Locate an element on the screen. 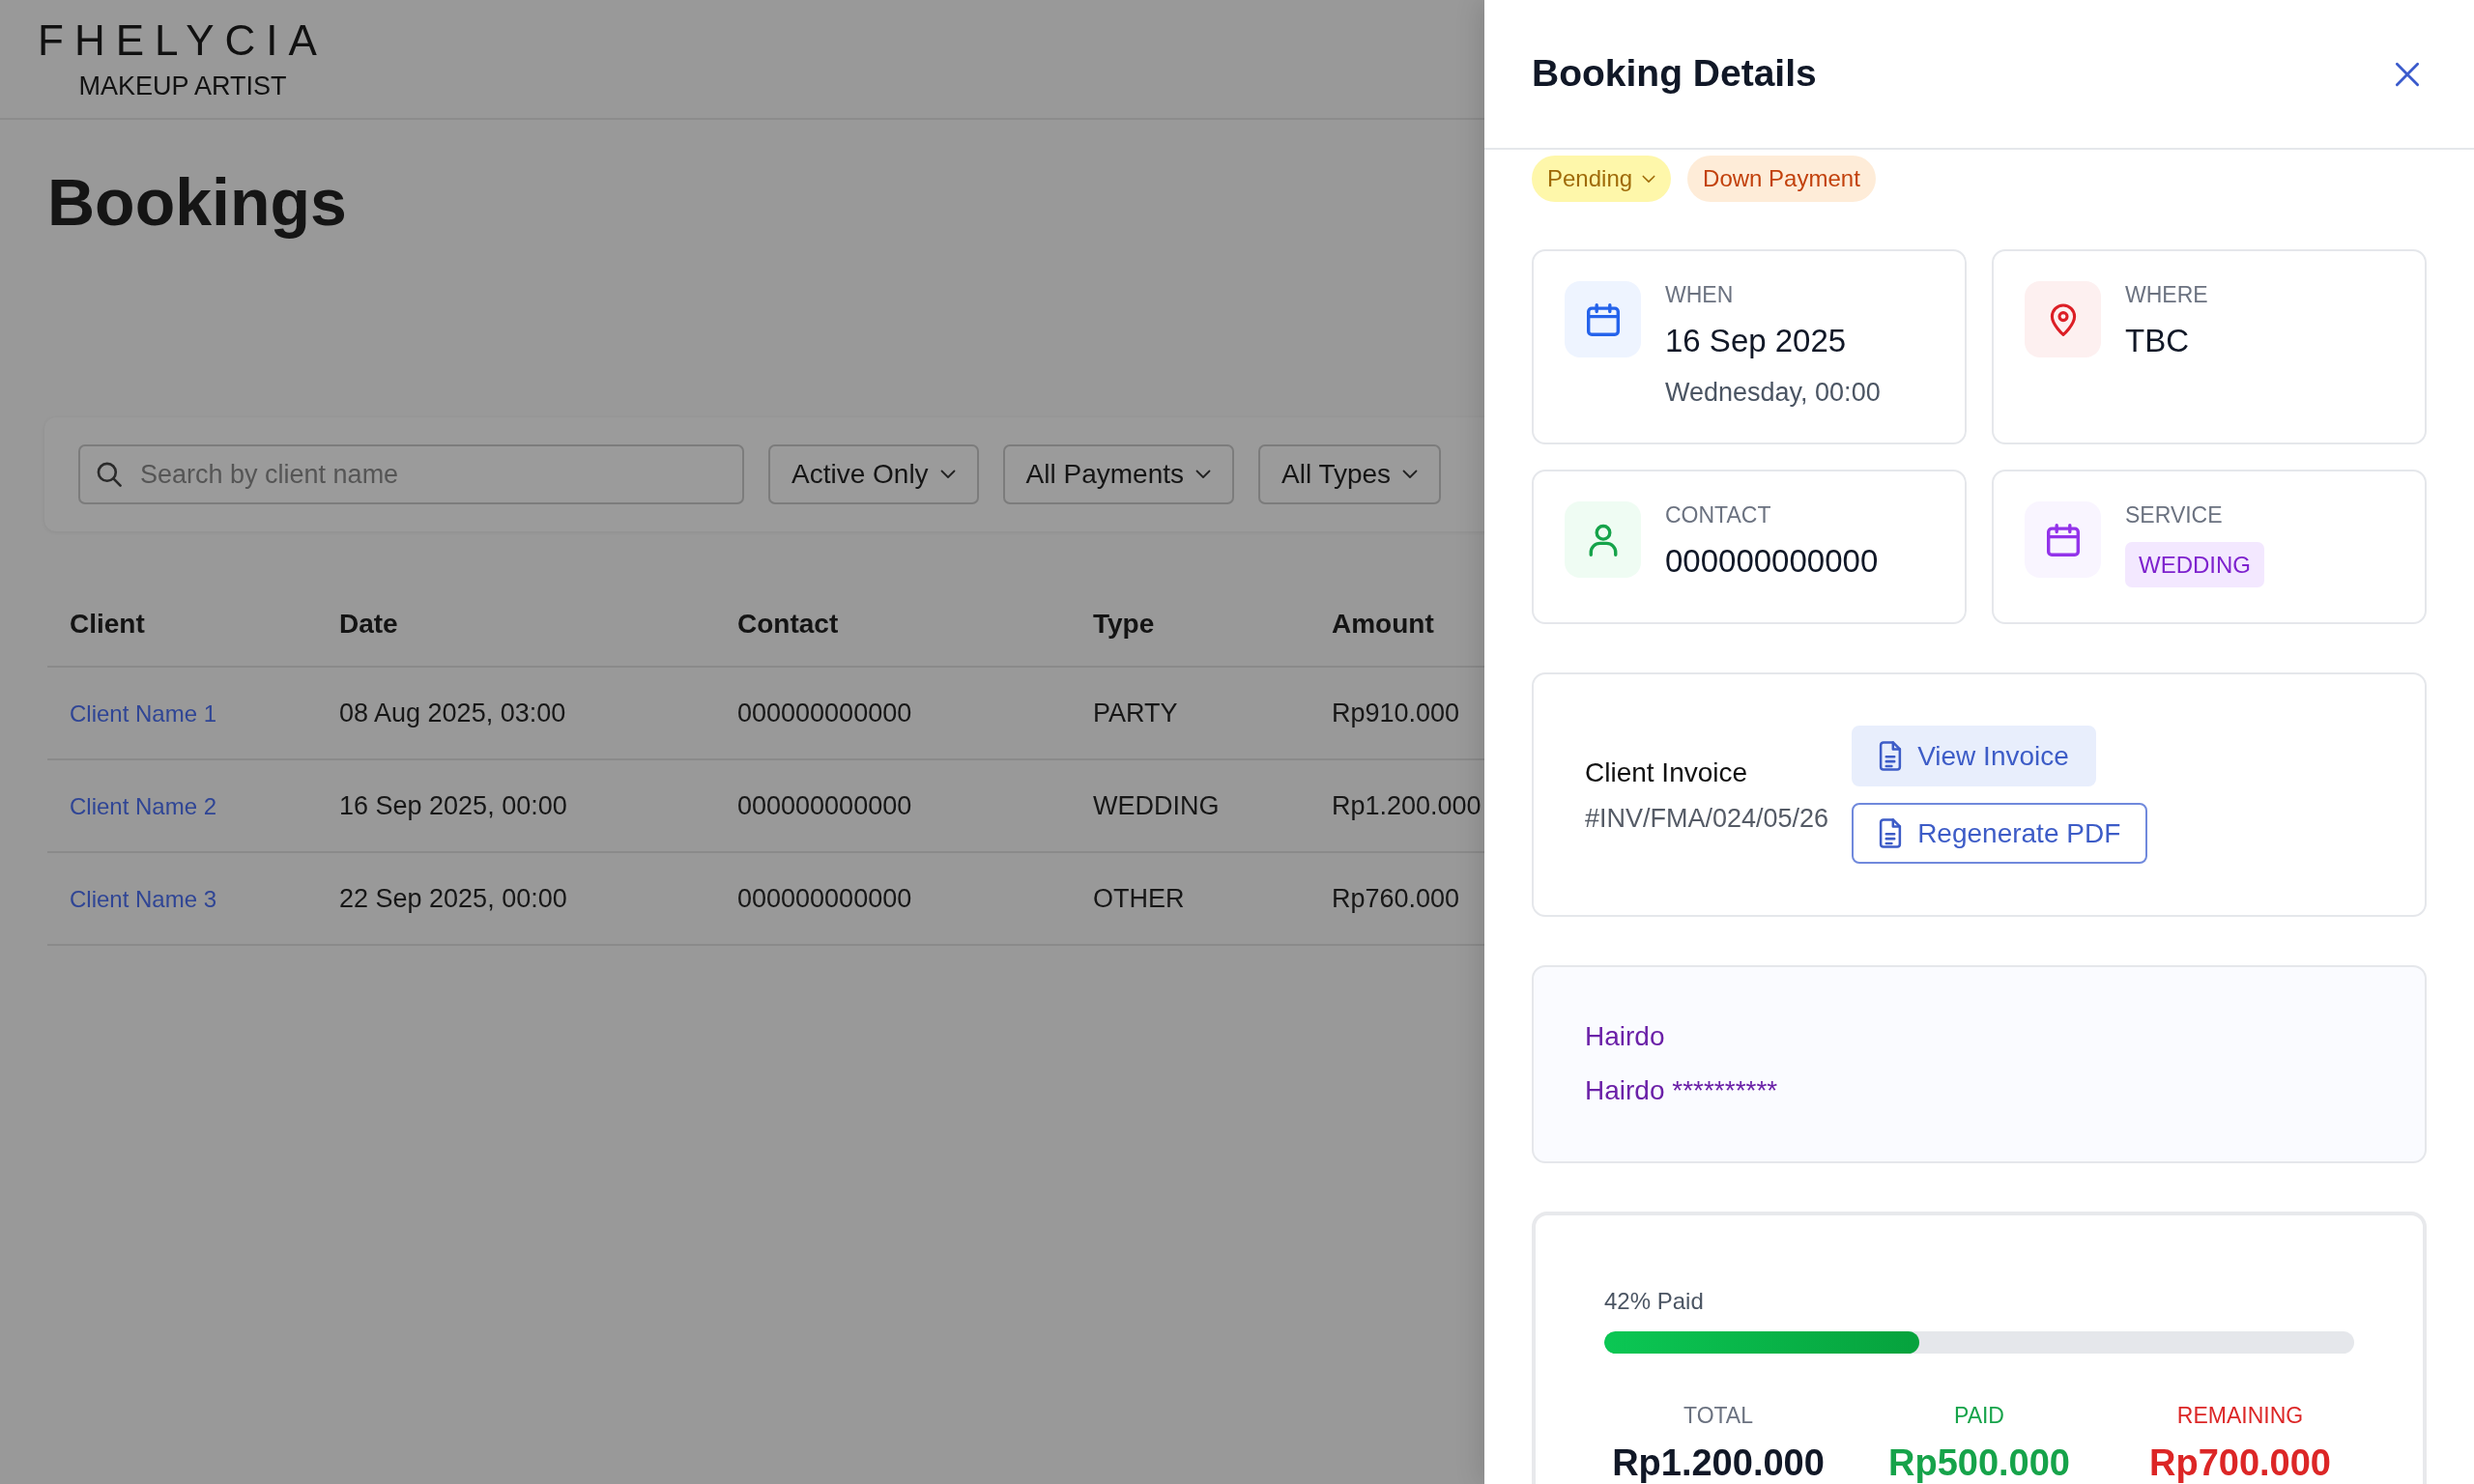 The height and width of the screenshot is (1484, 2474). close-icon is located at coordinates (2407, 74).